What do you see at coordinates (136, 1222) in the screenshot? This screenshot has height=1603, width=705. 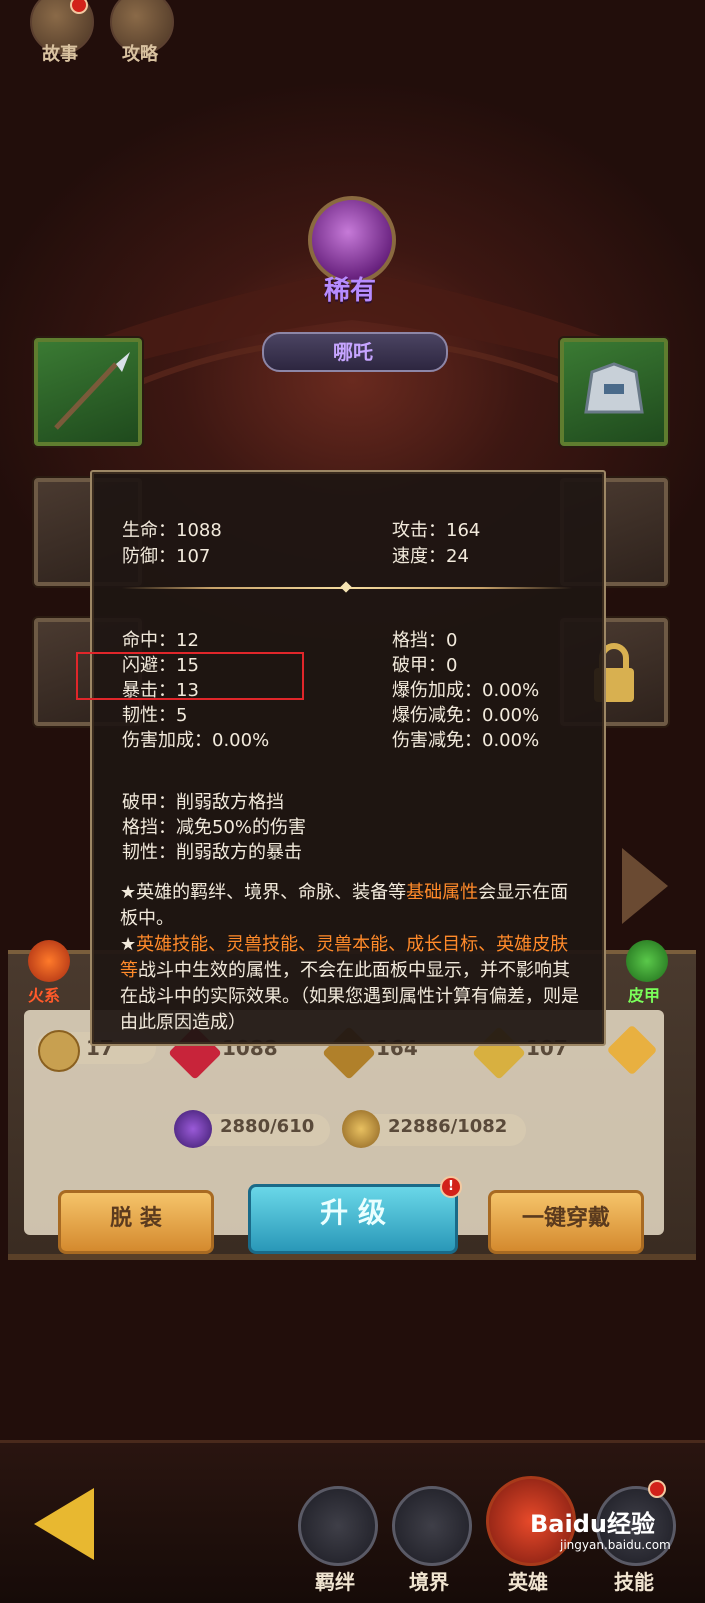 I see `unequip-button: 脱 装` at bounding box center [136, 1222].